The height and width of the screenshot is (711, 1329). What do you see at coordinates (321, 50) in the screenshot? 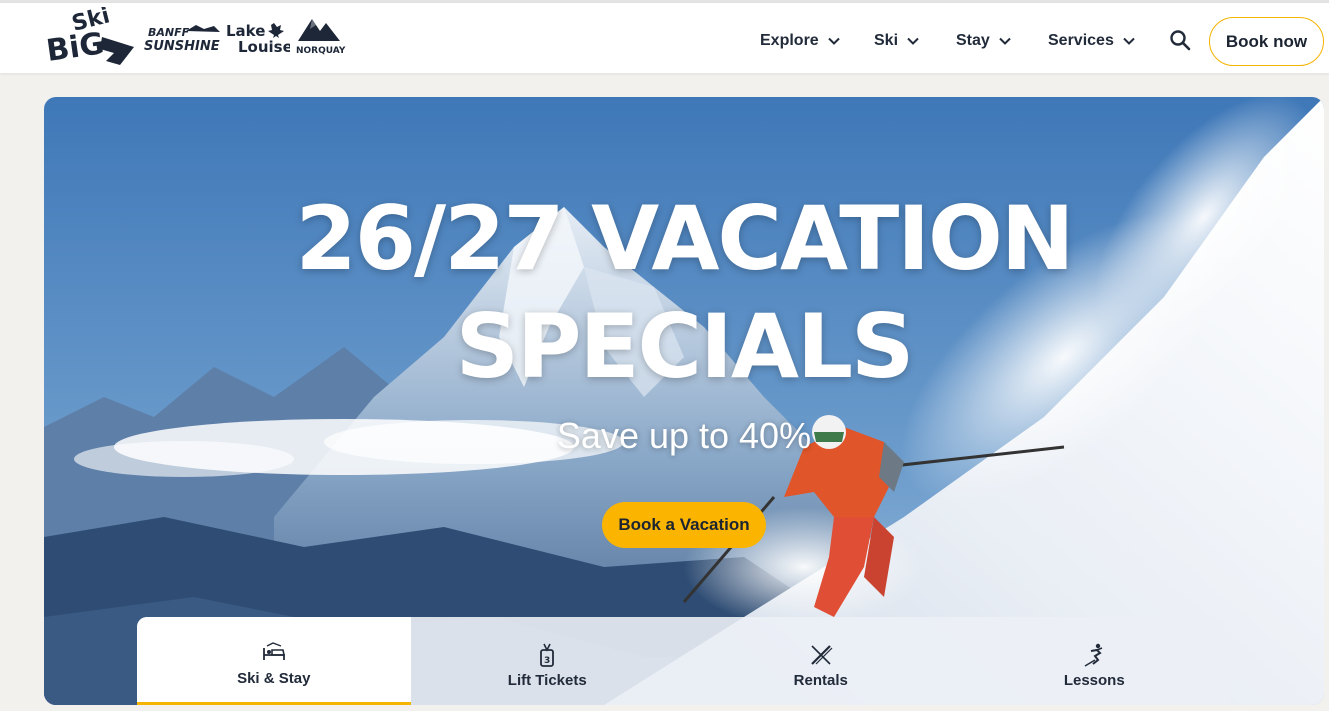
I see `svg-text: NORQUAY` at bounding box center [321, 50].